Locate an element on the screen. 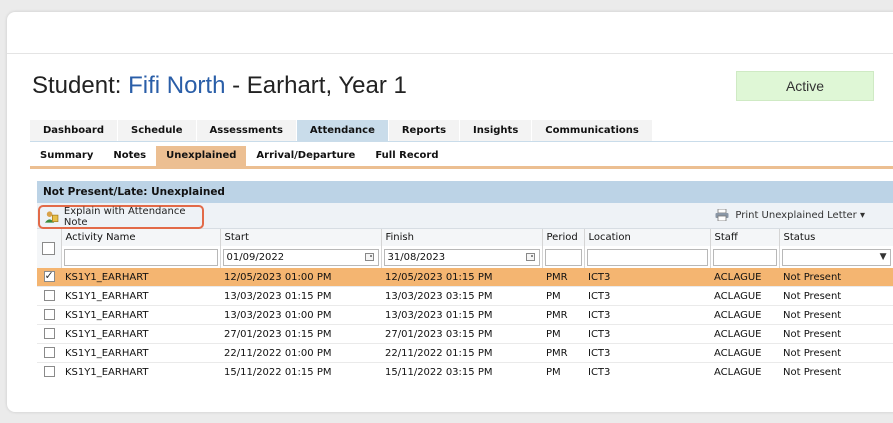 The height and width of the screenshot is (423, 893). cell-start: 13/03/2023 01:15 PM is located at coordinates (300, 296).